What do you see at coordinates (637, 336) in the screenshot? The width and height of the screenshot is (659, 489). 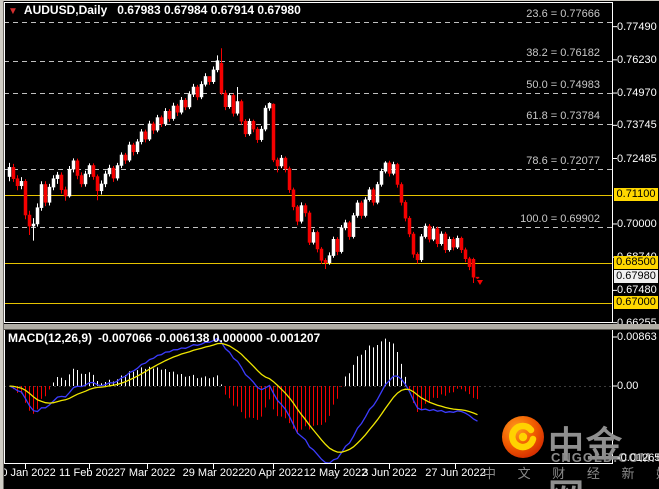 I see `macd-tick-label: 0.00863` at bounding box center [637, 336].